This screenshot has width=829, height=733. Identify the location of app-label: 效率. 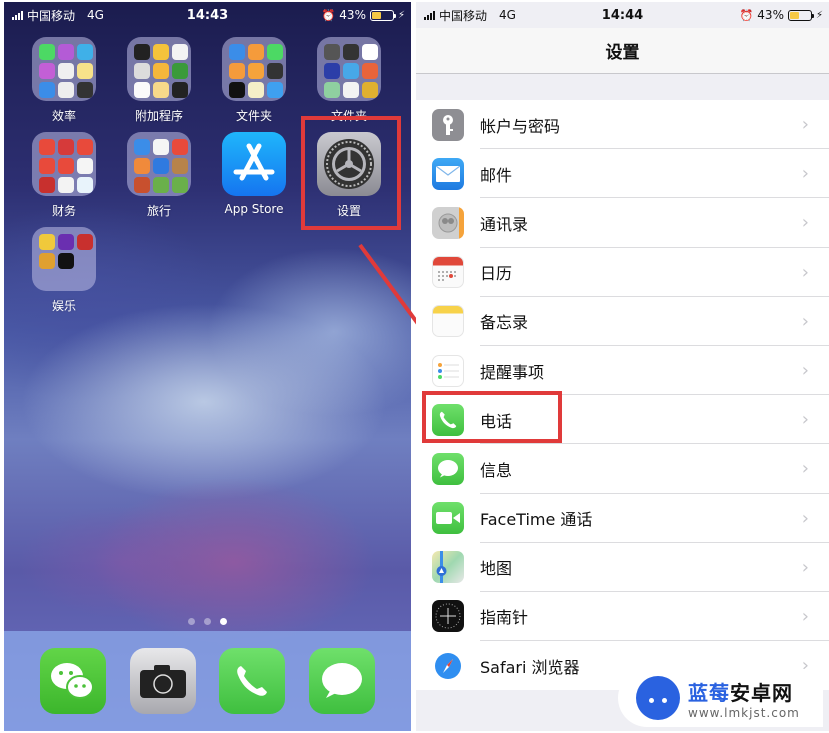
(63, 116).